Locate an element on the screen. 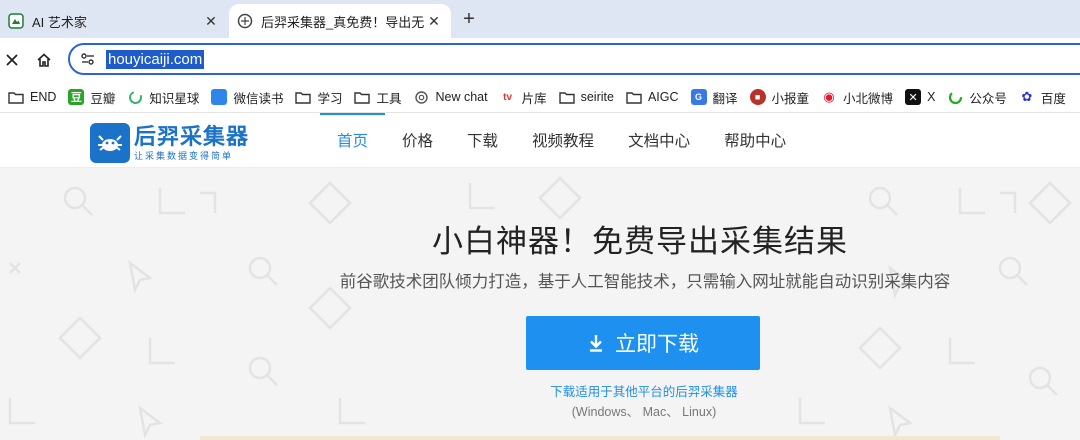  bookmark-study: 学习 is located at coordinates (318, 97).